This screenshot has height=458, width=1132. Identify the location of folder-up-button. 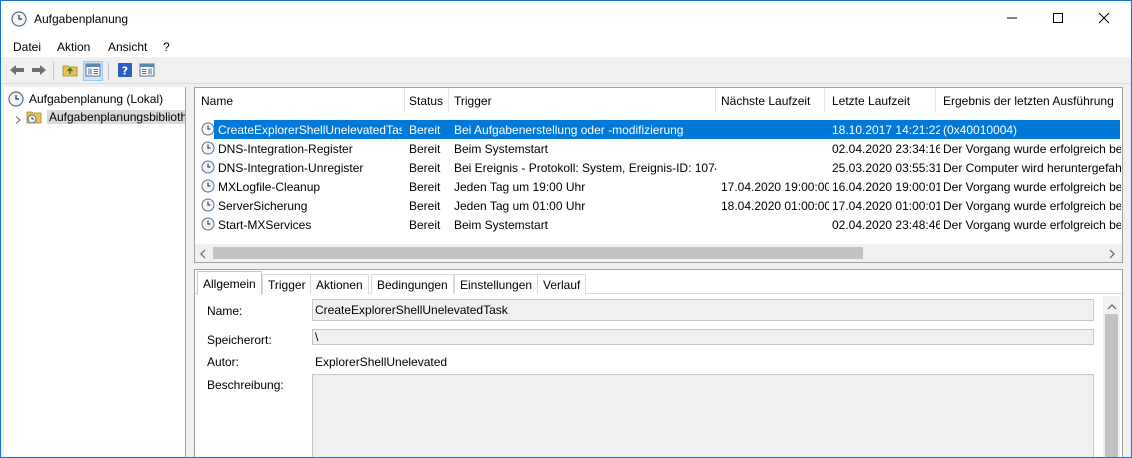
(70, 71).